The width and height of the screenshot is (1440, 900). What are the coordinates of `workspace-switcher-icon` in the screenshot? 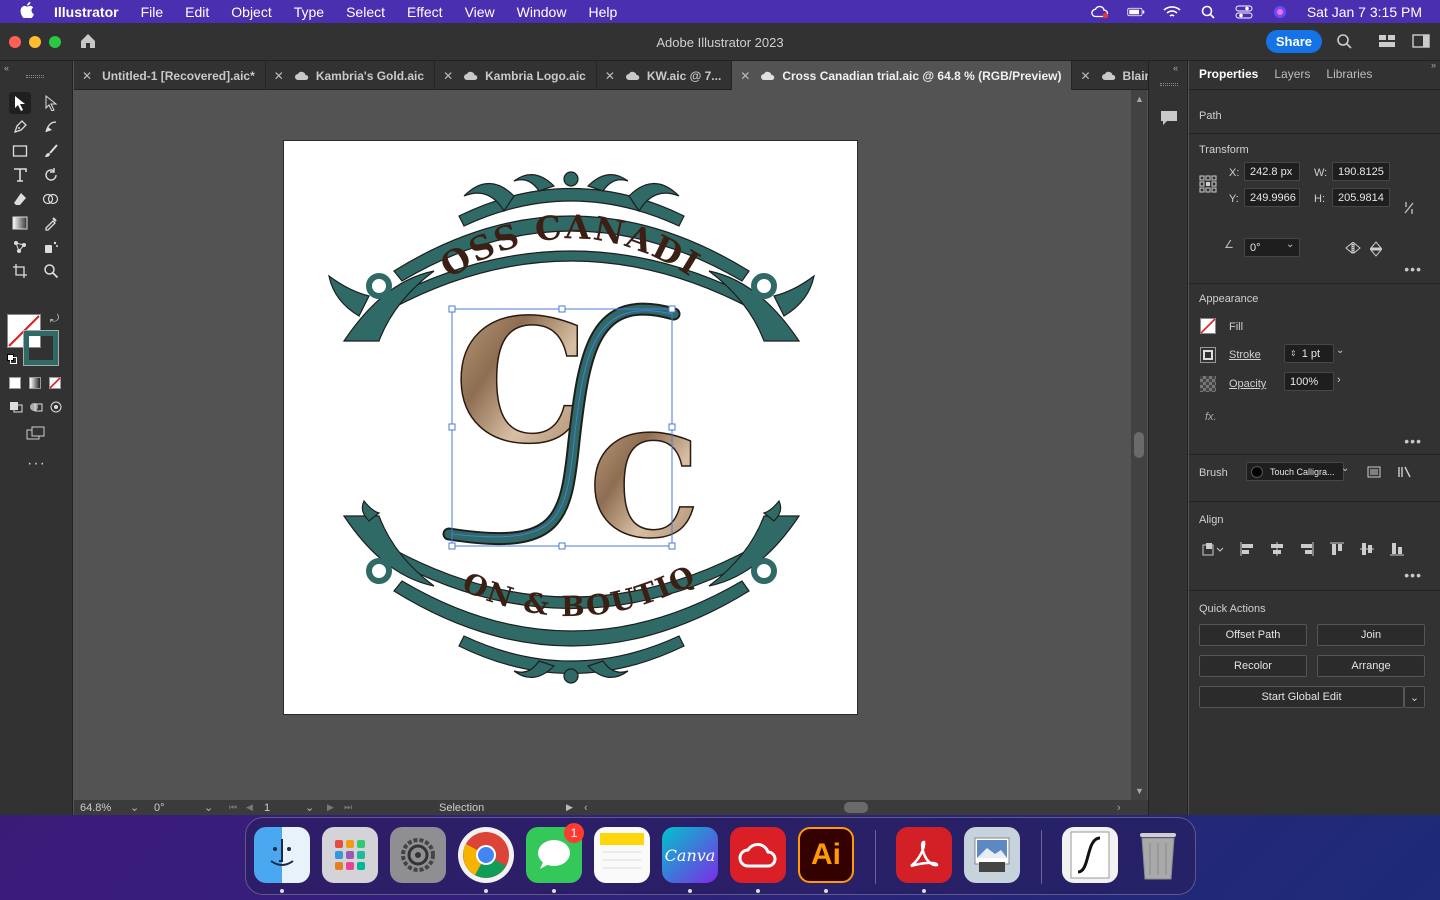 It's located at (1387, 42).